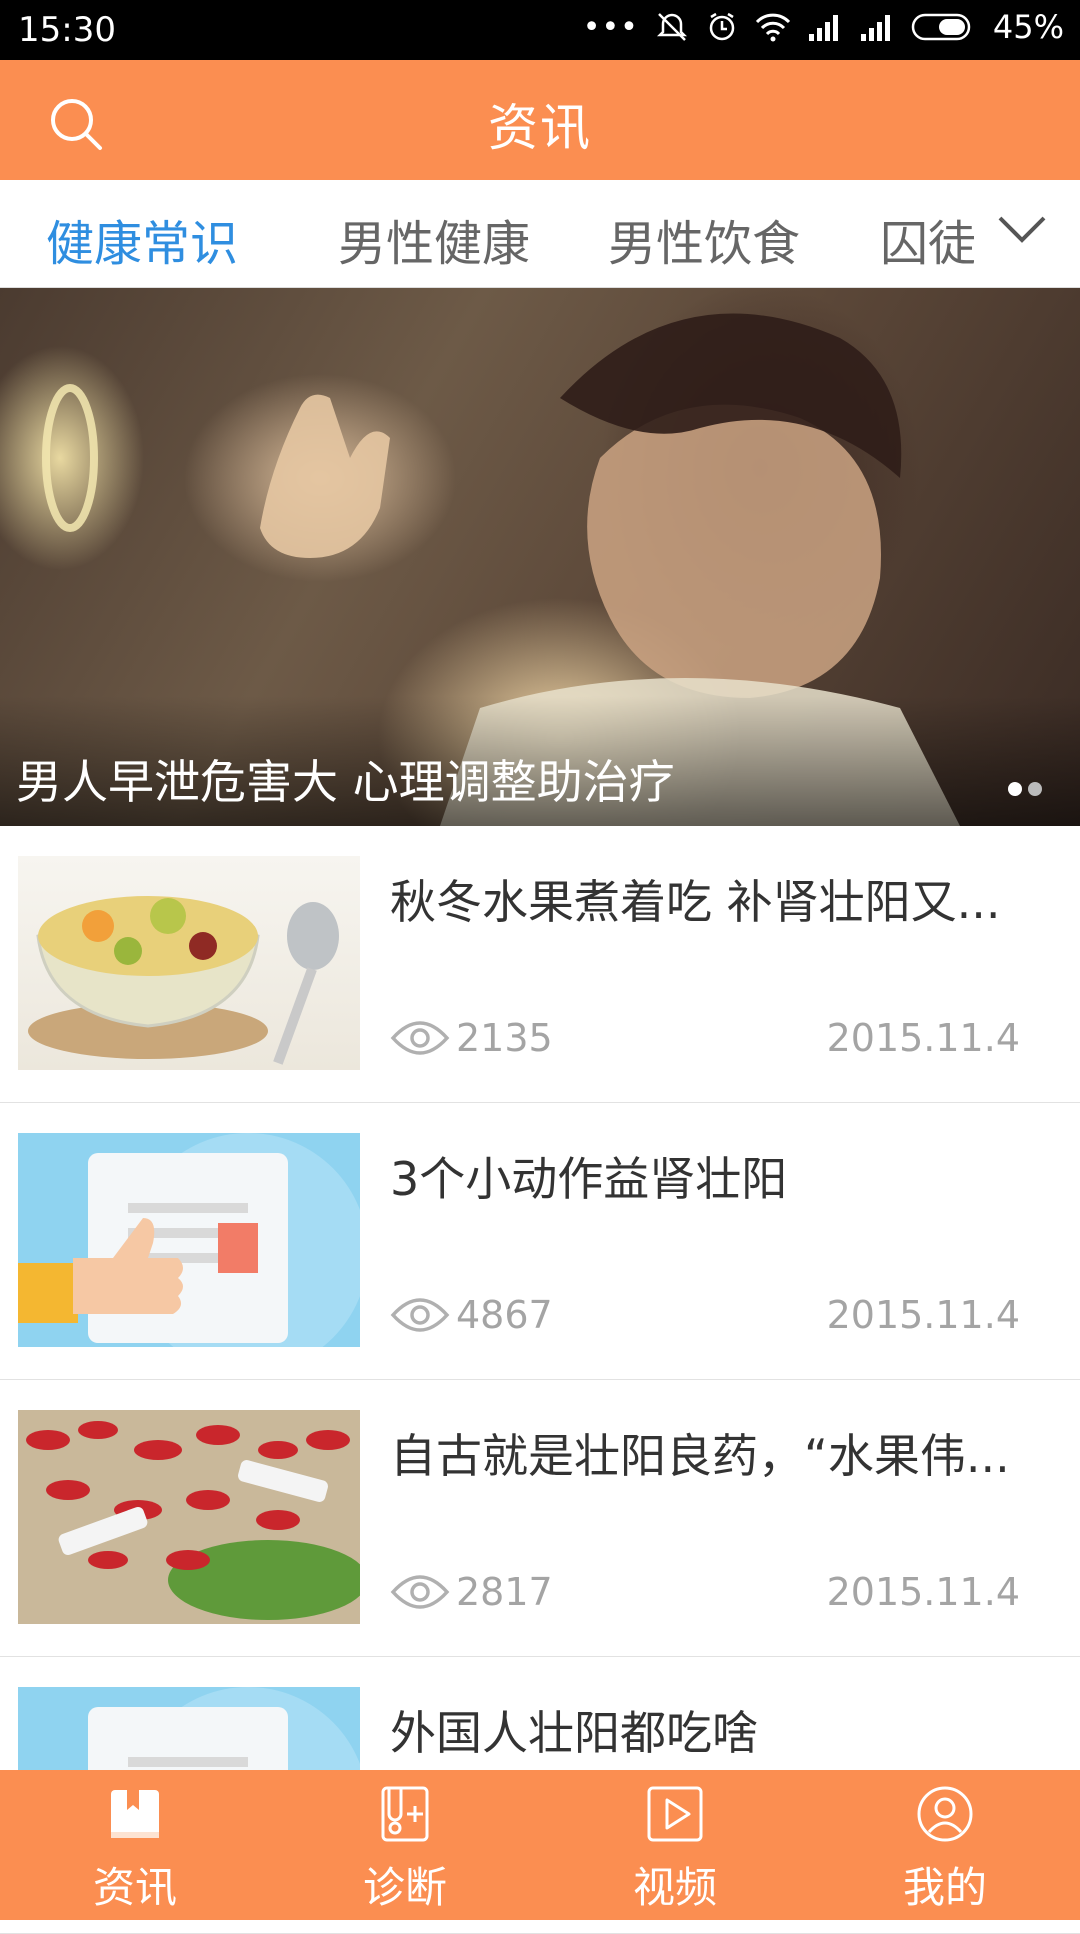 The width and height of the screenshot is (1080, 1934). What do you see at coordinates (405, 1845) in the screenshot?
I see `nav-item-diagnosis: 诊断` at bounding box center [405, 1845].